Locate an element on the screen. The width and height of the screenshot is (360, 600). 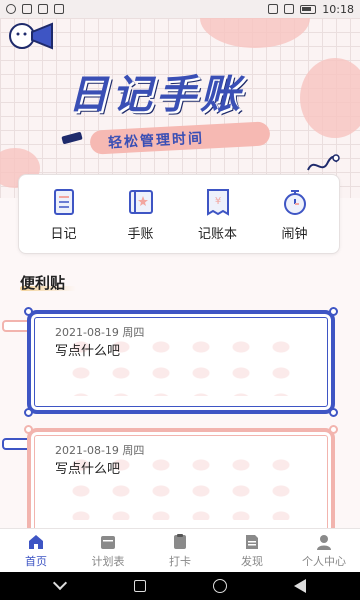
bottom-navigation: 首页 计划表 打卡 发现 个人中心 is located at coordinates (180, 550).